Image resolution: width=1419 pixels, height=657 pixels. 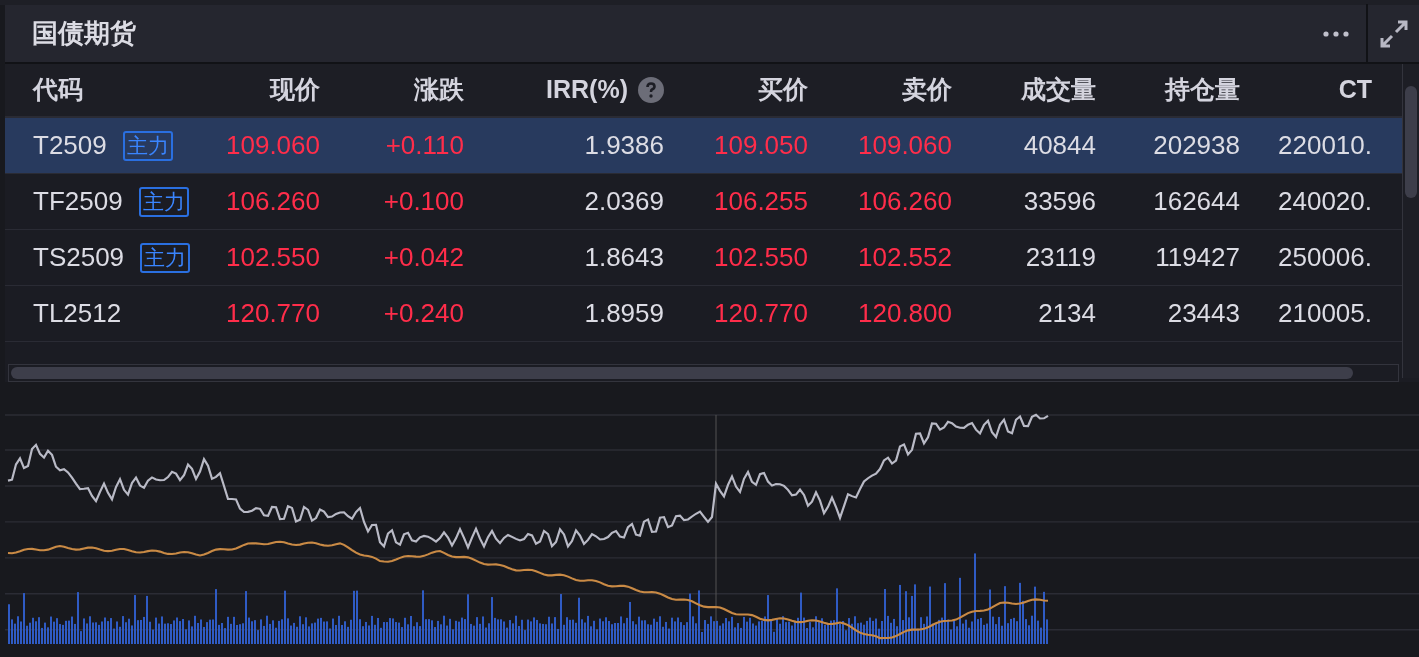 What do you see at coordinates (651, 90) in the screenshot?
I see `help-icon` at bounding box center [651, 90].